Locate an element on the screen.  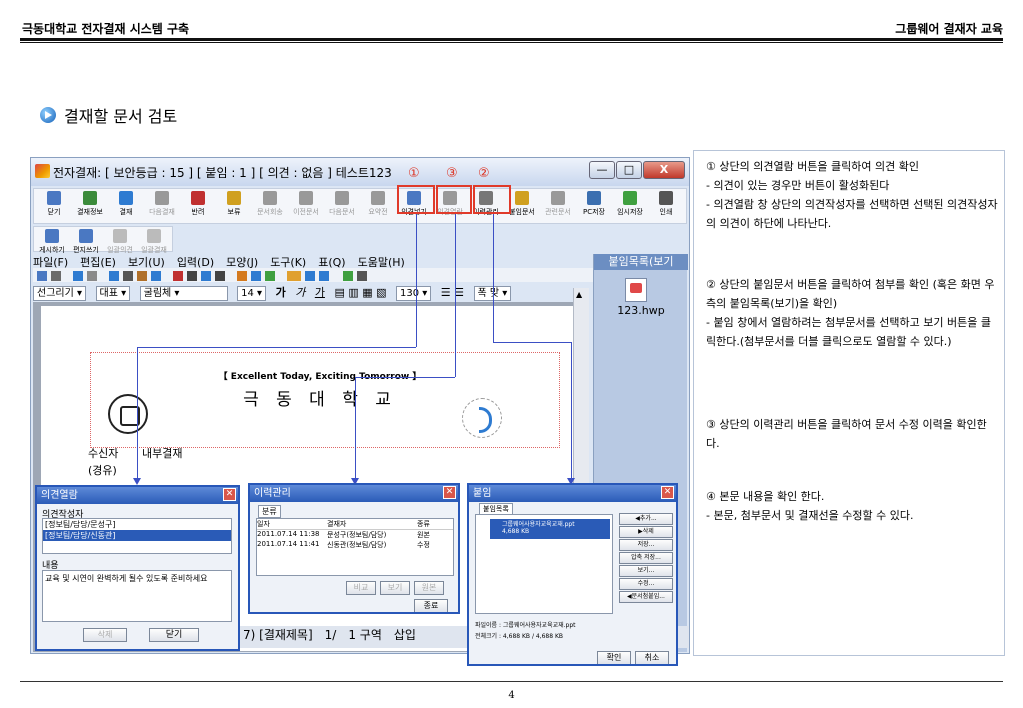
marker-3: ③ is located at coordinates (452, 173).